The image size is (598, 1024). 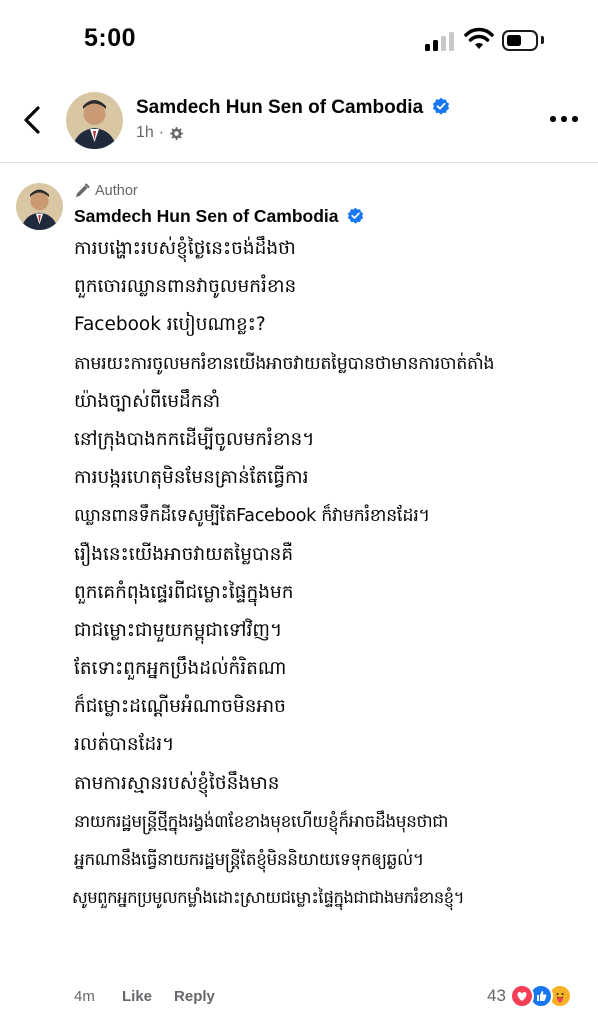 I want to click on comment-line: យ៉ាងច្បាស់ពីមេដឹកនាំ, so click(x=147, y=401).